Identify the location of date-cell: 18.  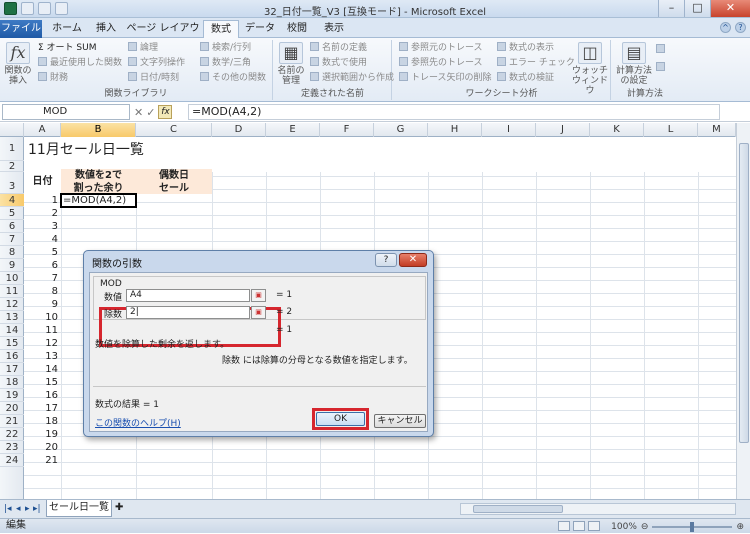
(41, 421).